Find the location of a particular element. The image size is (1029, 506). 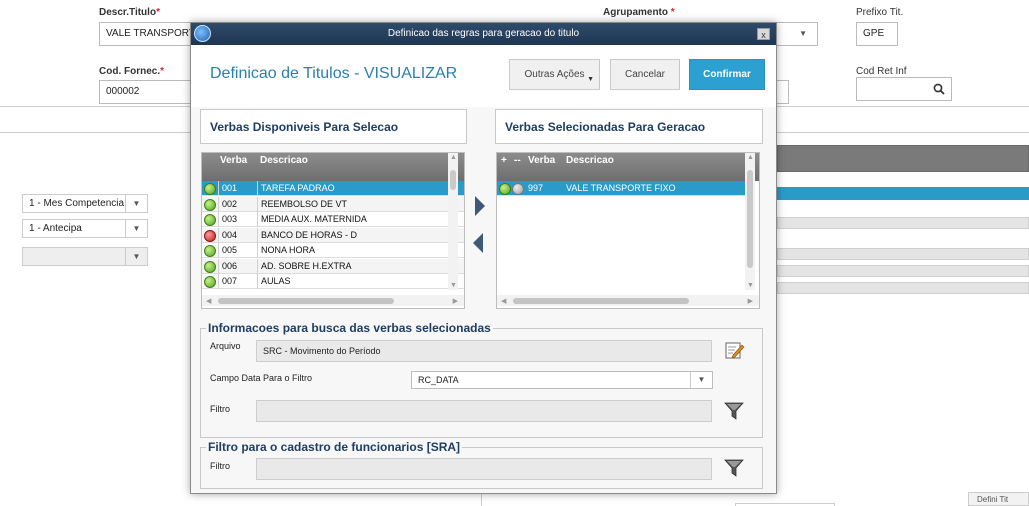

status-gray-icon is located at coordinates (518, 189).